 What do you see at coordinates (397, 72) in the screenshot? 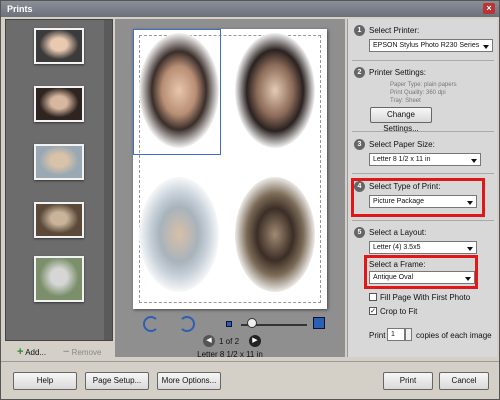
I see `printer-settings-label: Printer Settings:` at bounding box center [397, 72].